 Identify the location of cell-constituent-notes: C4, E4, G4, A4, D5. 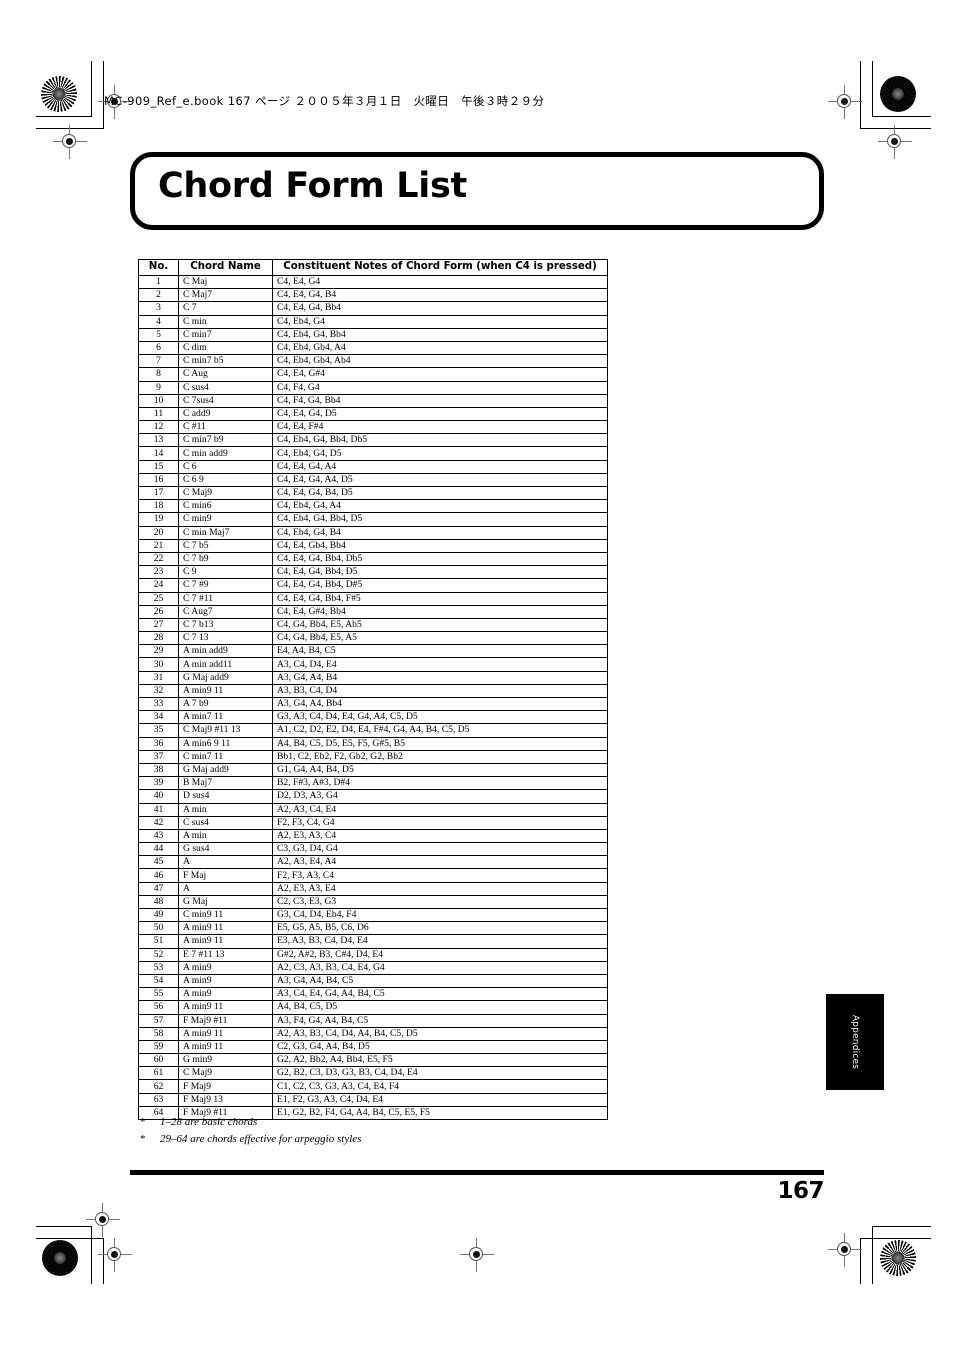
(440, 480).